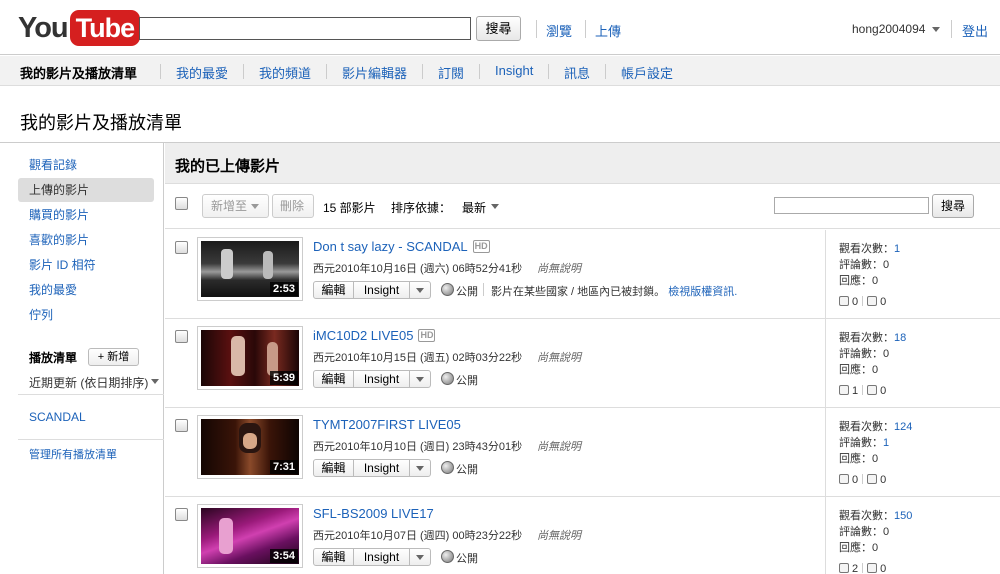  Describe the element at coordinates (73, 454) in the screenshot. I see `manage-playlists-link: 管理所有播放清單` at that location.